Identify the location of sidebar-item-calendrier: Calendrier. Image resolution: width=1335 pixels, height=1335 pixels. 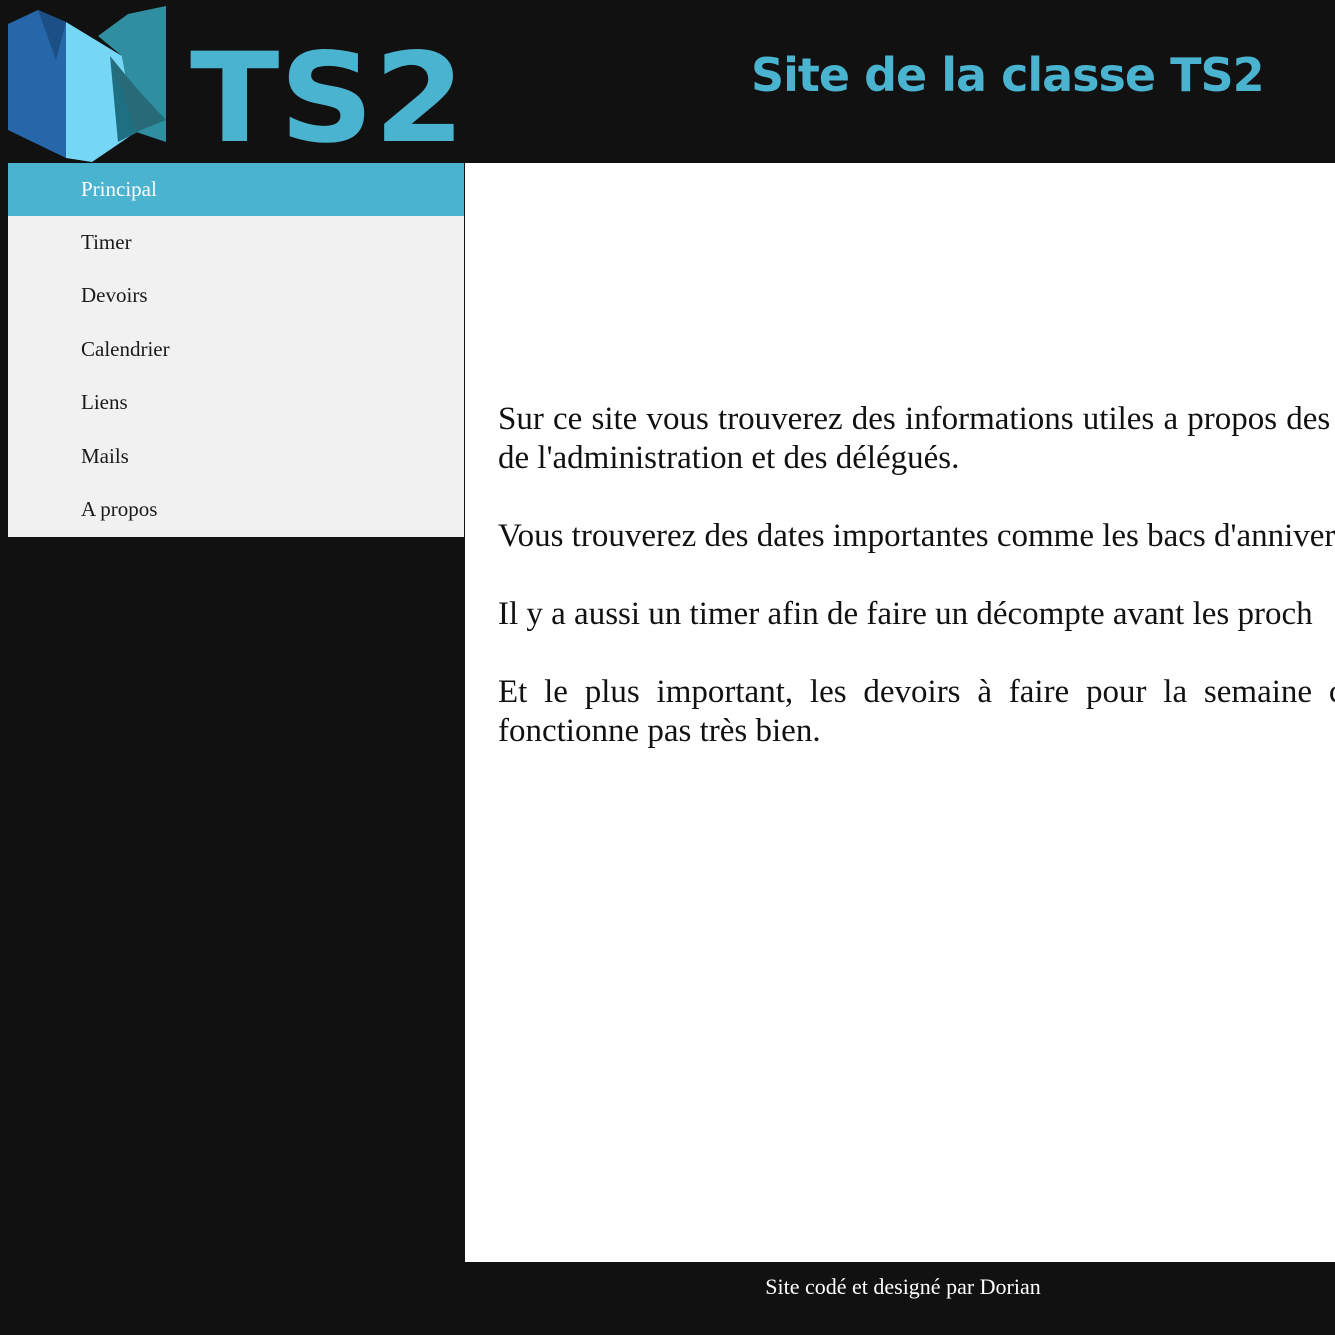
(236, 349).